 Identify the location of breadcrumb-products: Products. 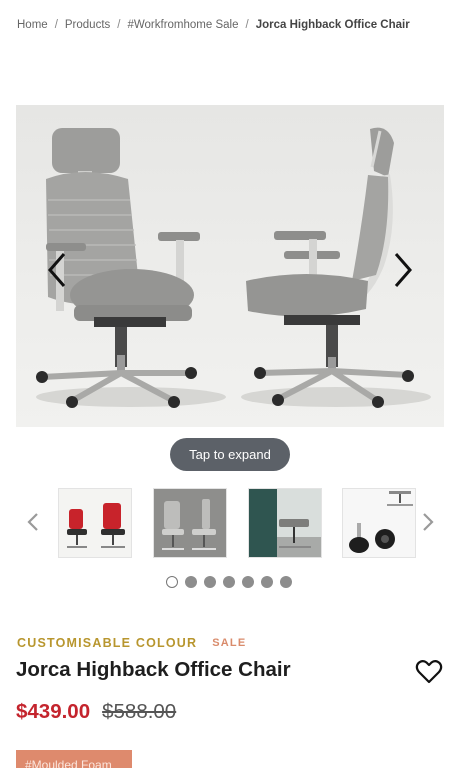
(87, 25).